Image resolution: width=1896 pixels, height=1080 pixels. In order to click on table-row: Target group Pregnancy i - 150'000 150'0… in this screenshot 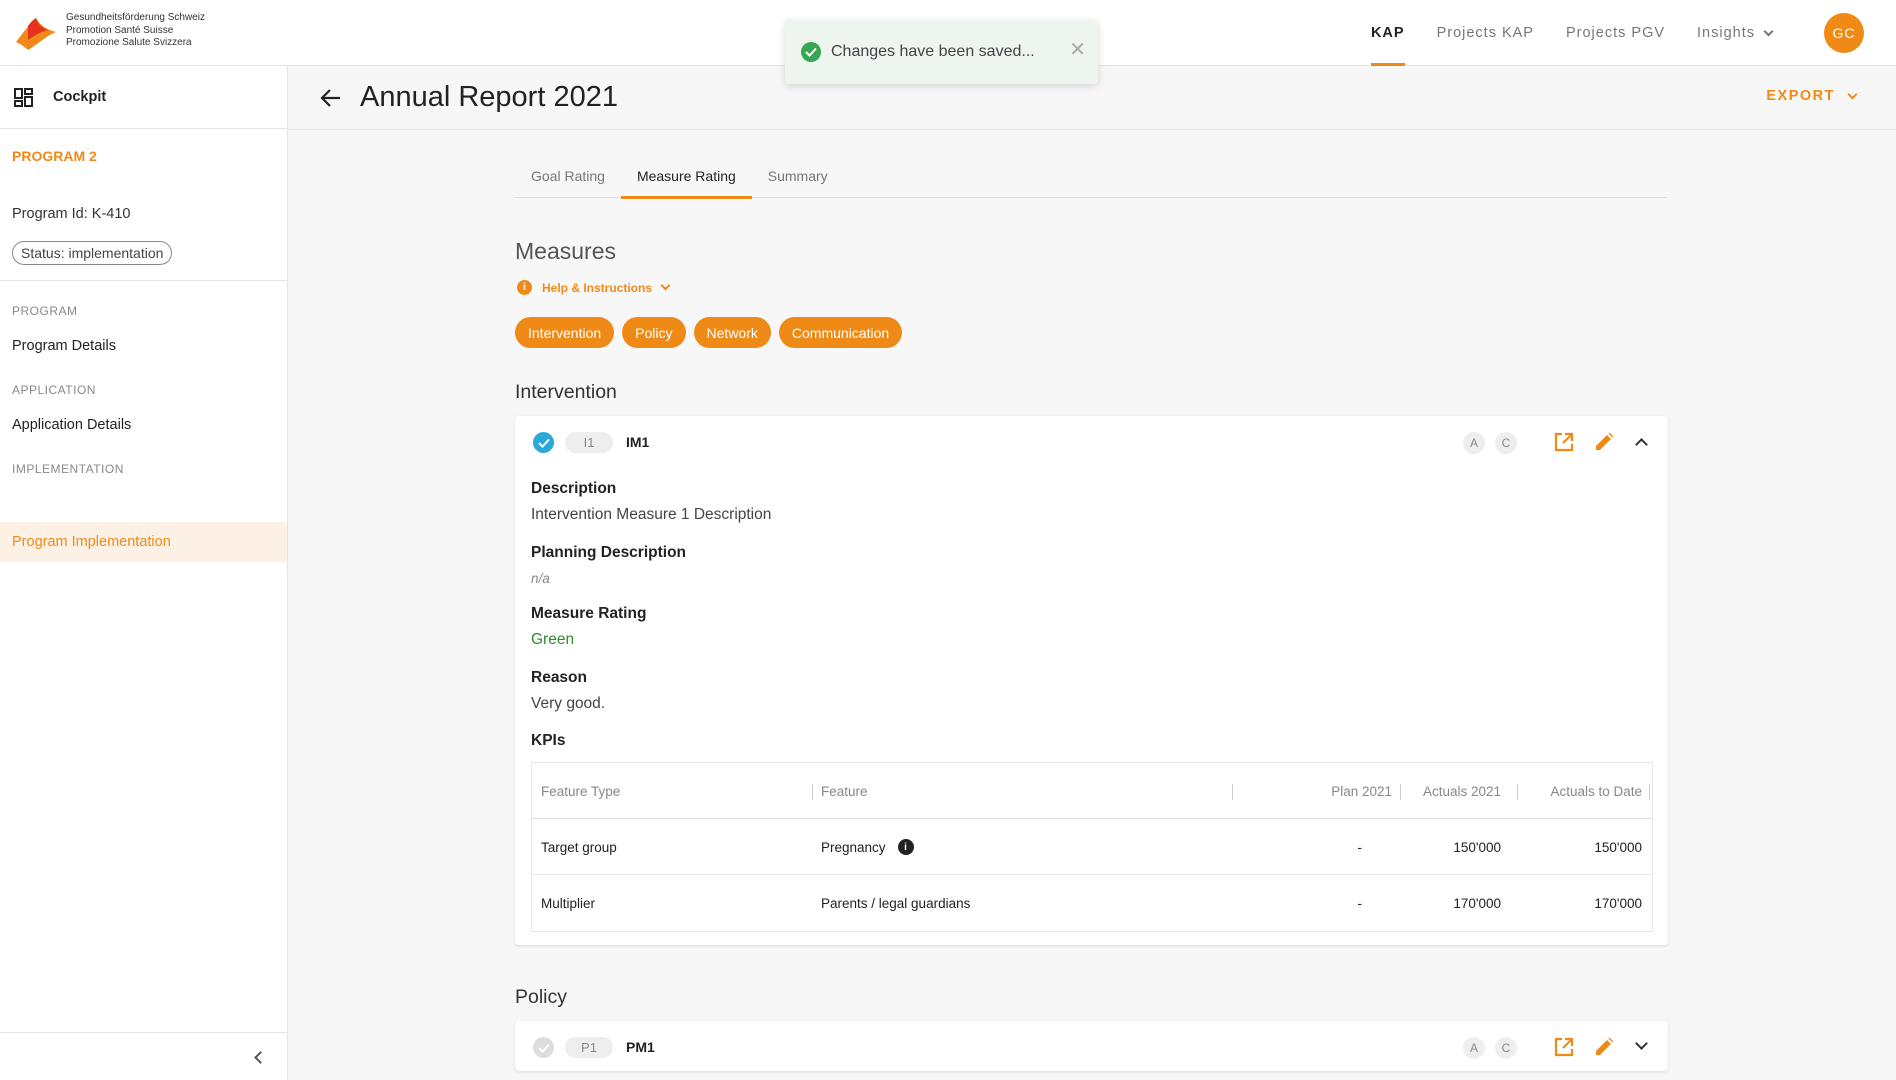, I will do `click(1092, 847)`.